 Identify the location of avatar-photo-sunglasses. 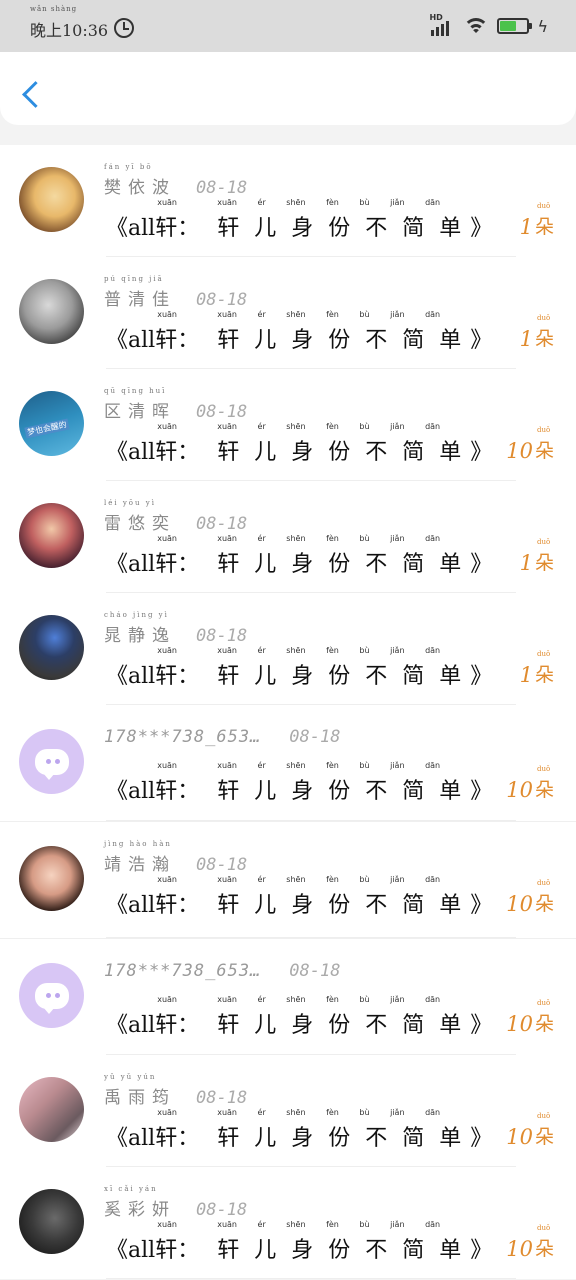
(51, 199).